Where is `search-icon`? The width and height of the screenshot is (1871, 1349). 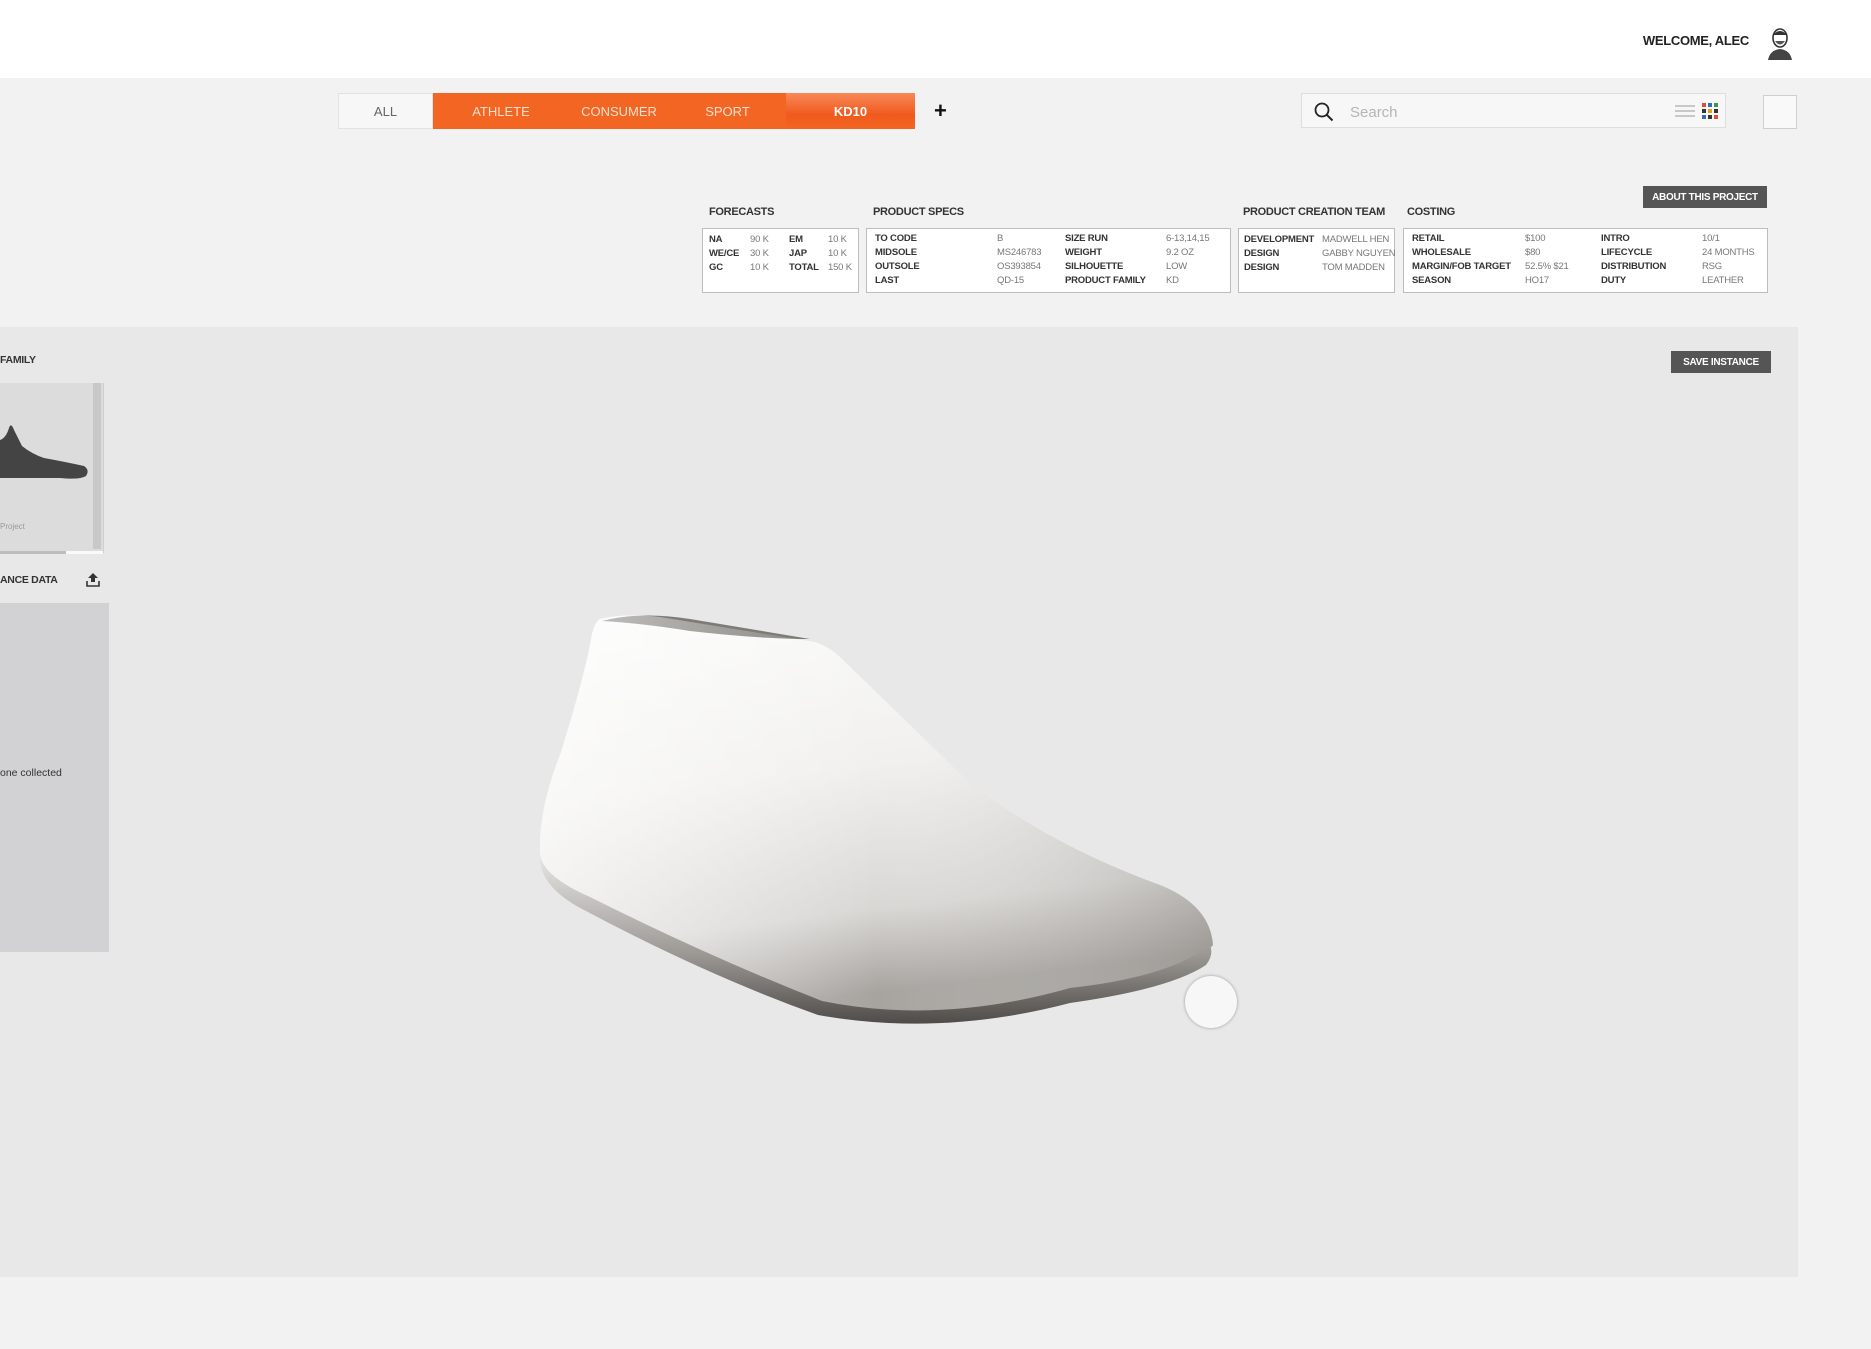
search-icon is located at coordinates (1324, 112).